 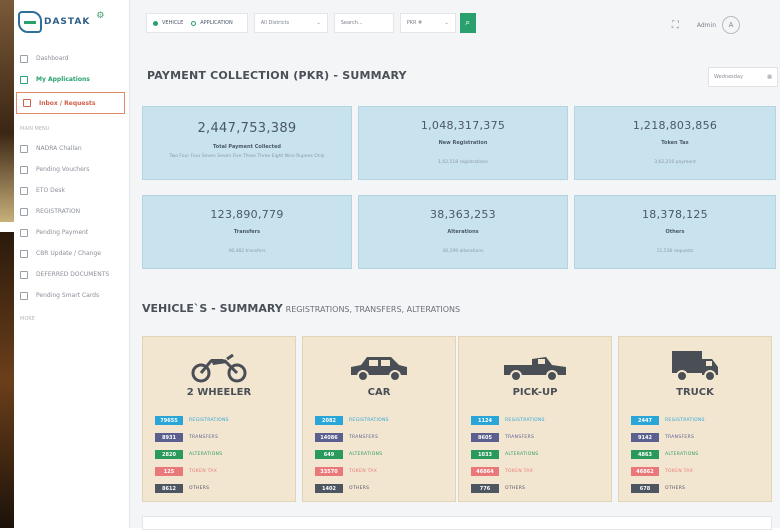 What do you see at coordinates (645, 488) in the screenshot?
I see `stat-badge: 678` at bounding box center [645, 488].